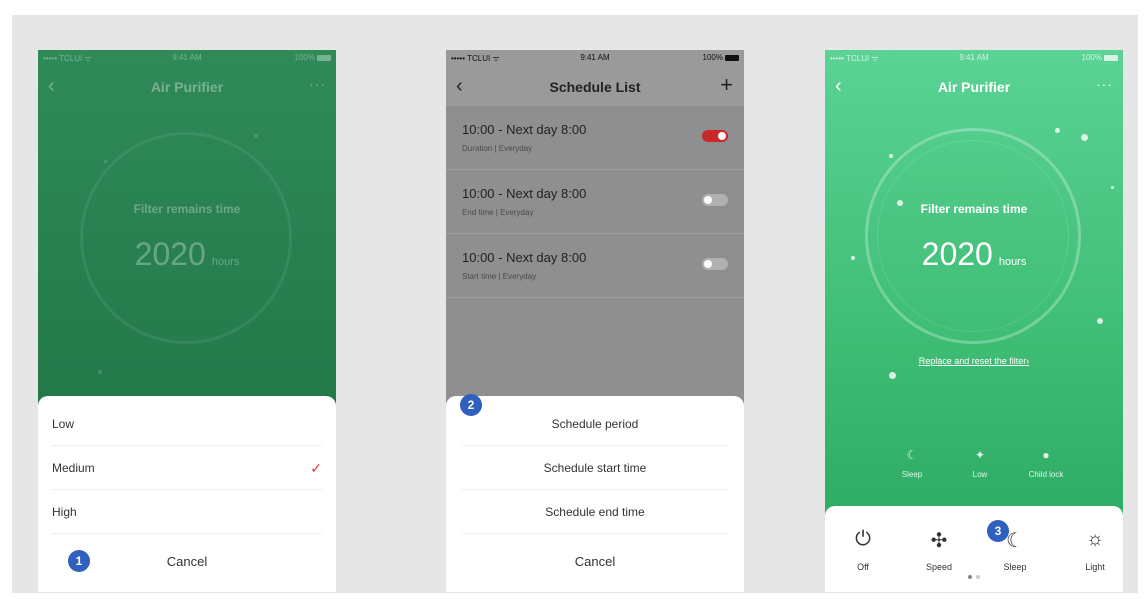 The width and height of the screenshot is (1148, 599). I want to click on option-label: High, so click(64, 512).